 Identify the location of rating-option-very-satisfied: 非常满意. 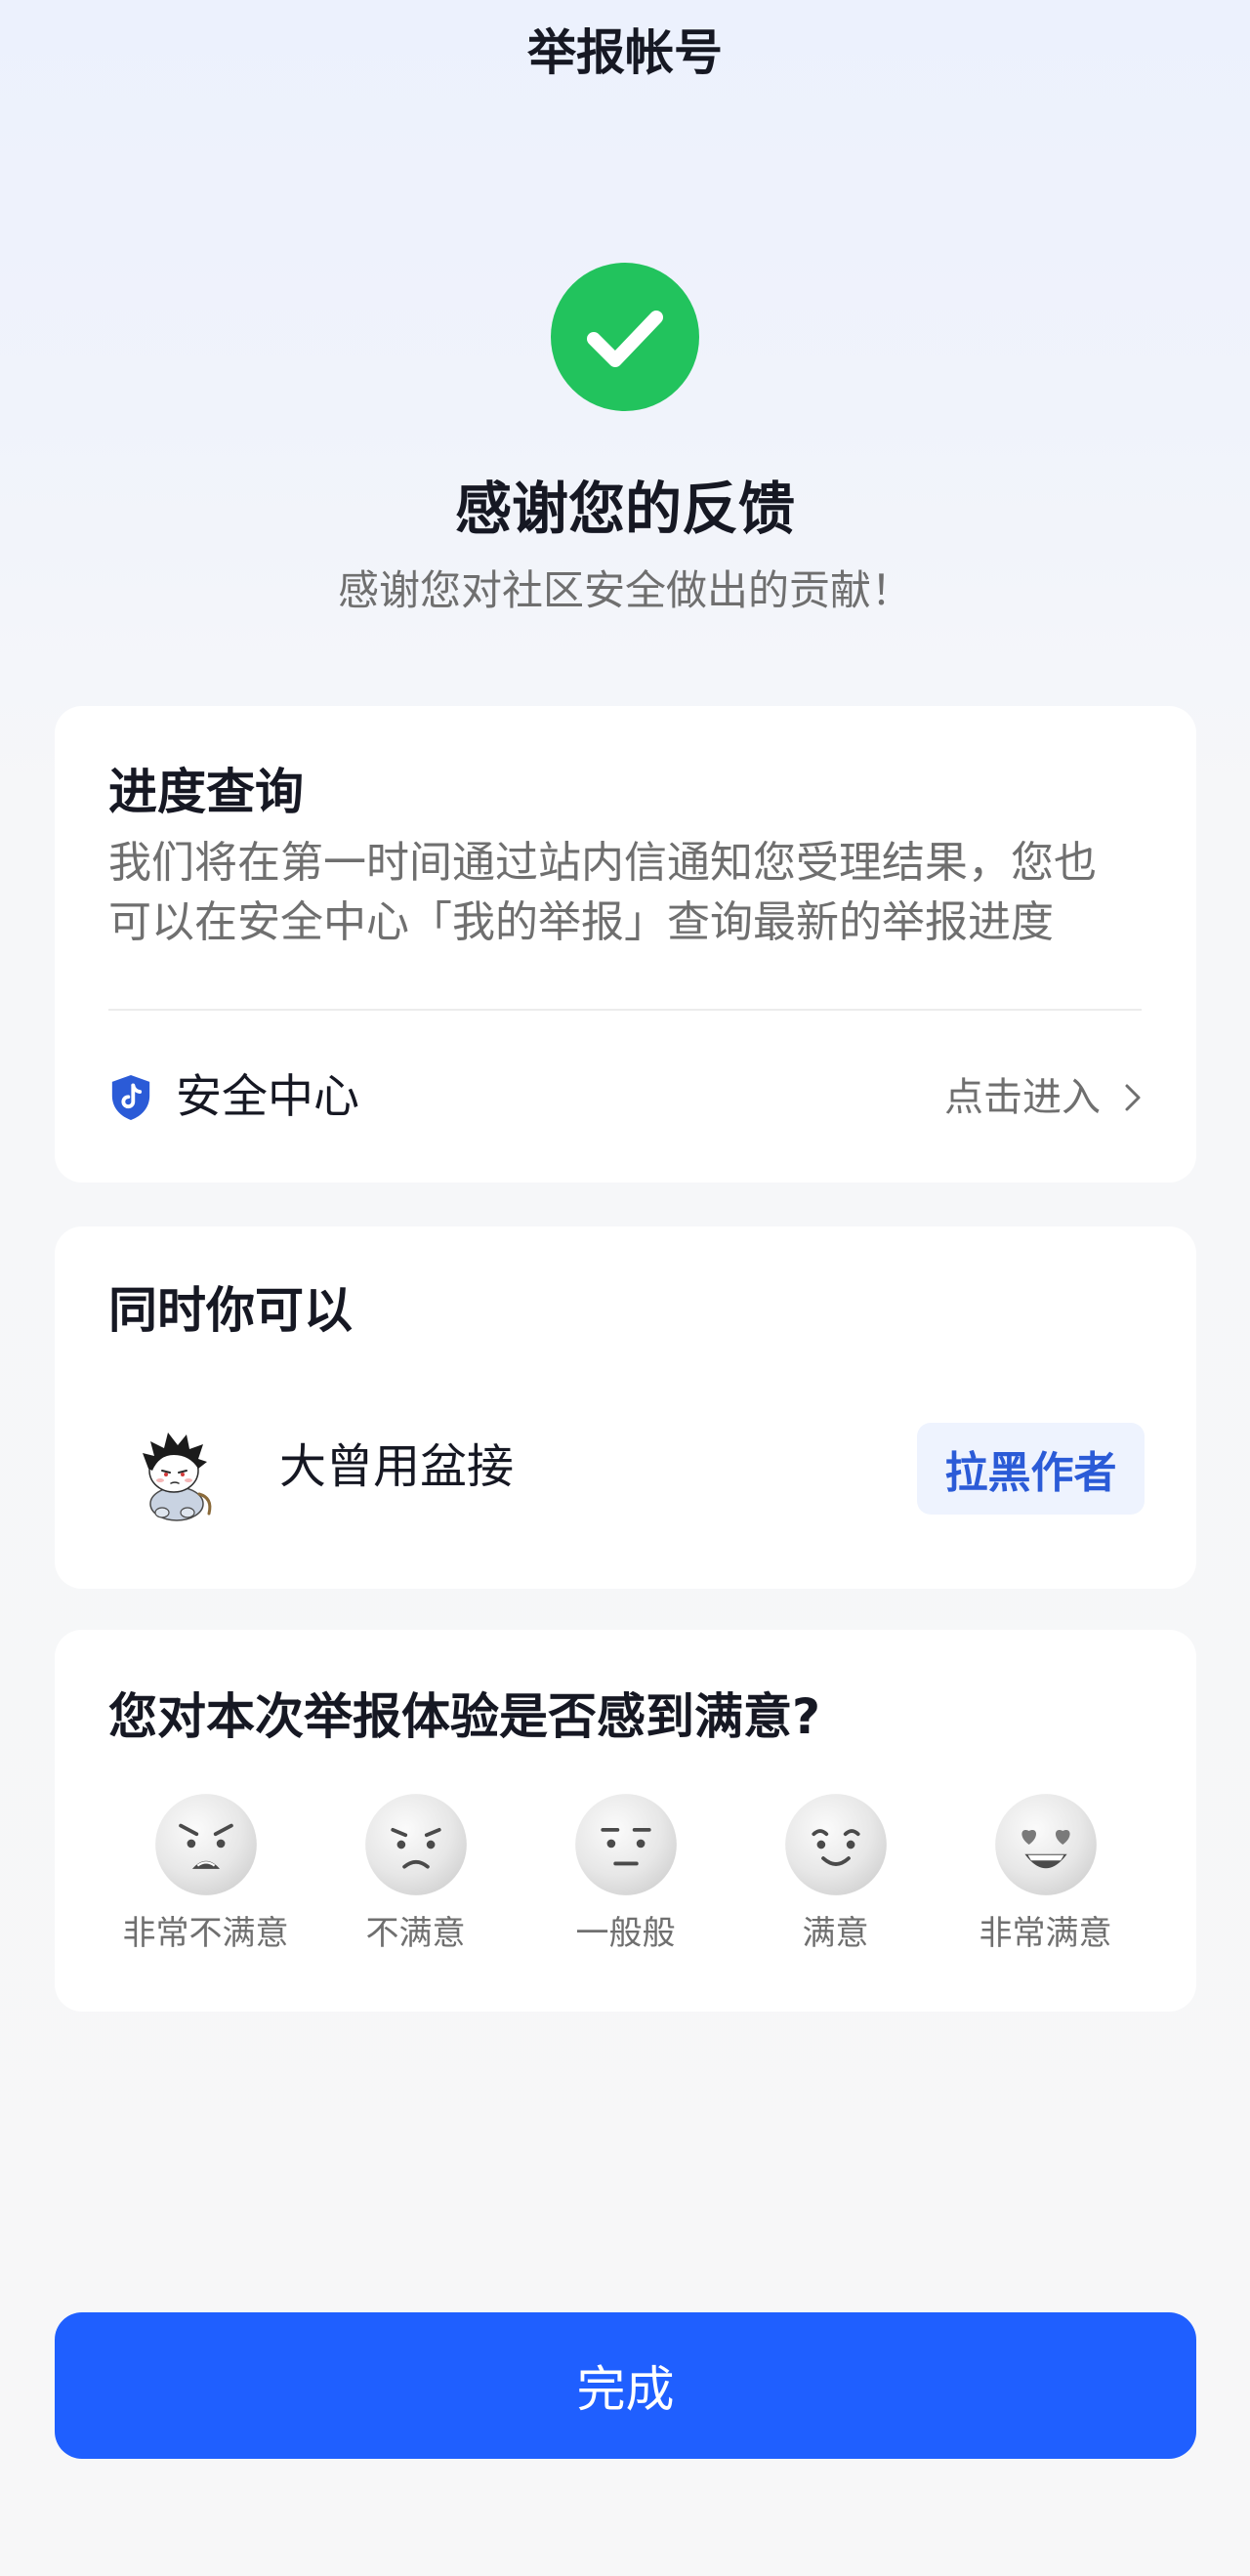
(1045, 1873).